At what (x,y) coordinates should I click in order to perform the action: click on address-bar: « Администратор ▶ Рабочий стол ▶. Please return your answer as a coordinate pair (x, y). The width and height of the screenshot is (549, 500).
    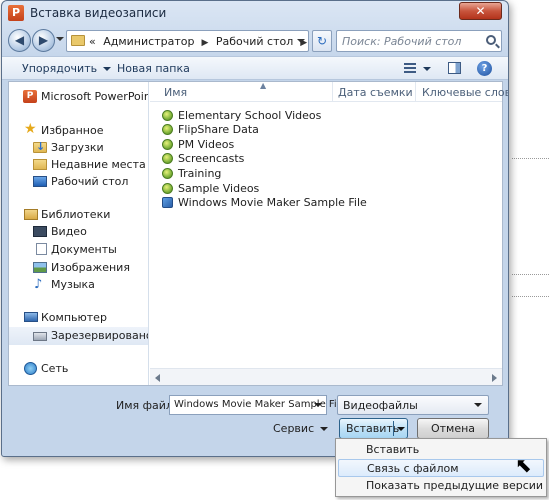
    Looking at the image, I should click on (187, 41).